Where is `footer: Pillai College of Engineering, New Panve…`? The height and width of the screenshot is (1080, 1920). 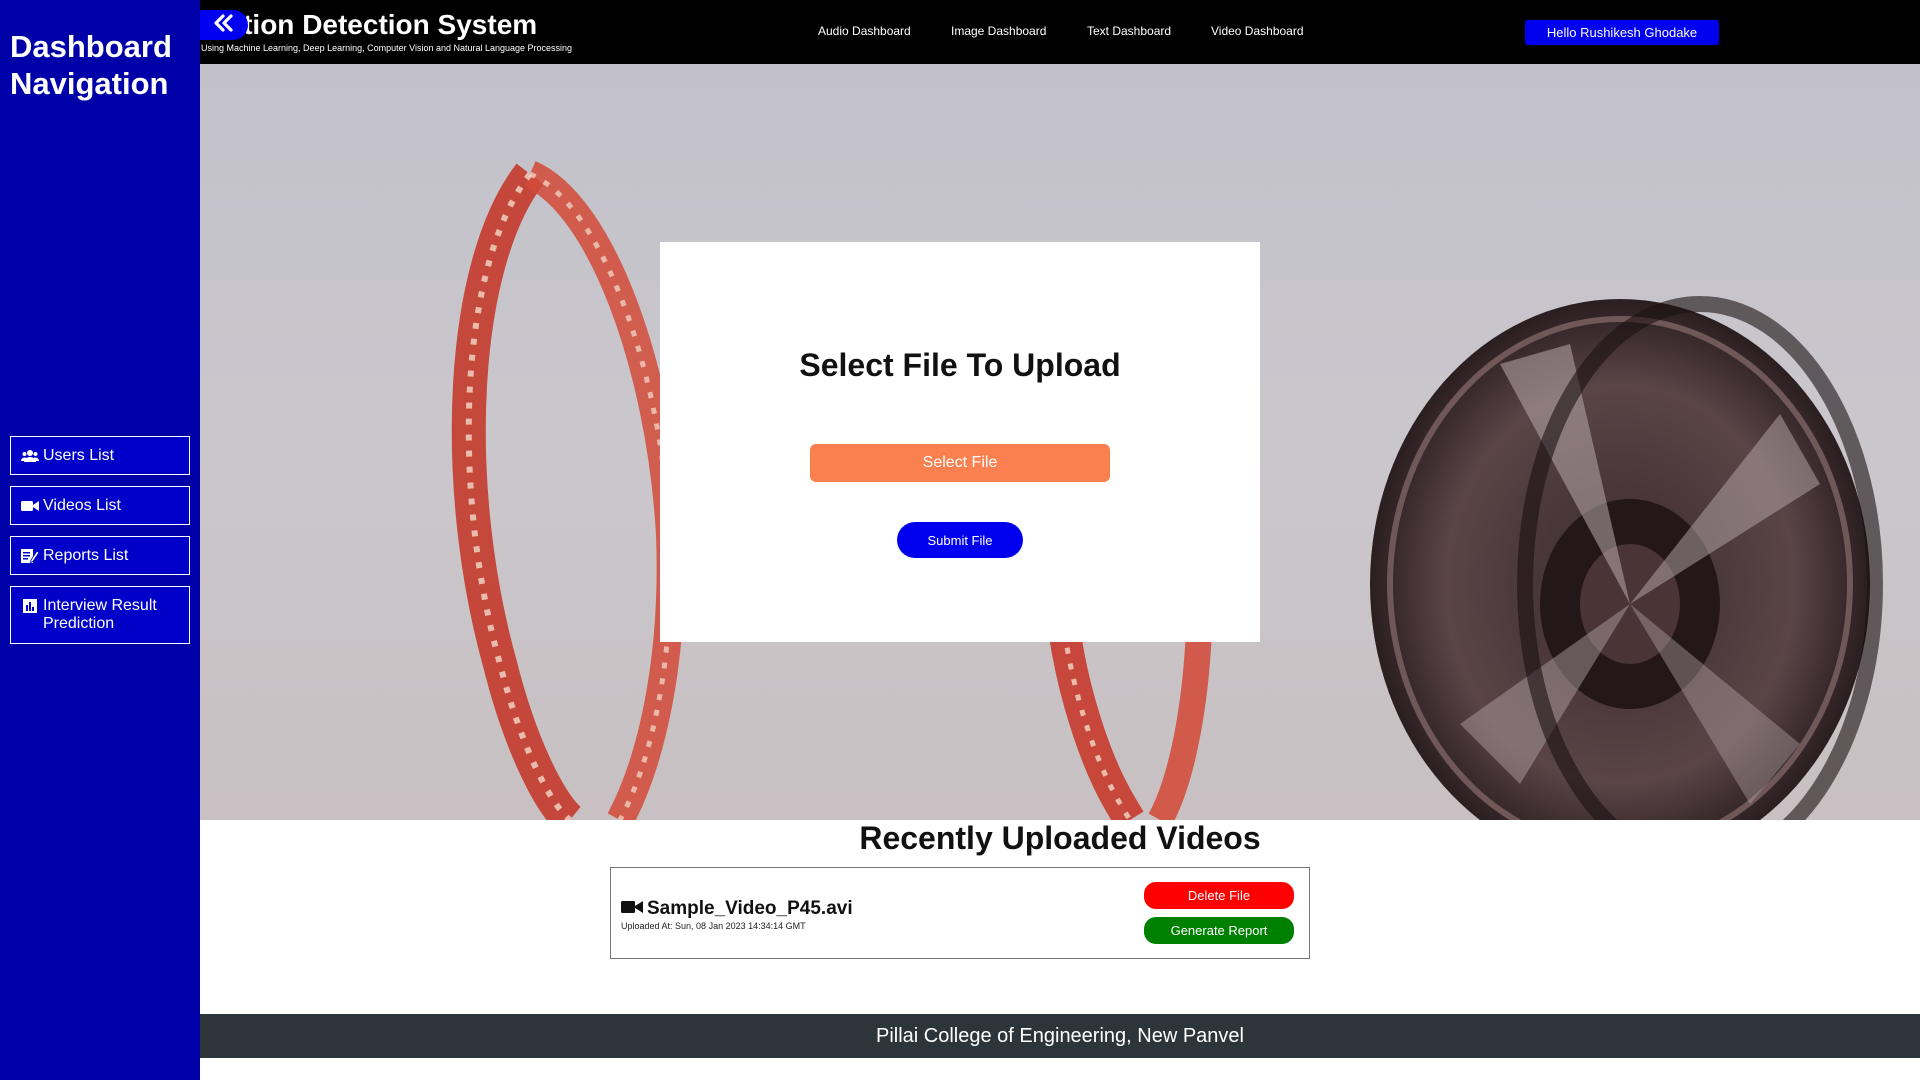 footer: Pillai College of Engineering, New Panve… is located at coordinates (1060, 1036).